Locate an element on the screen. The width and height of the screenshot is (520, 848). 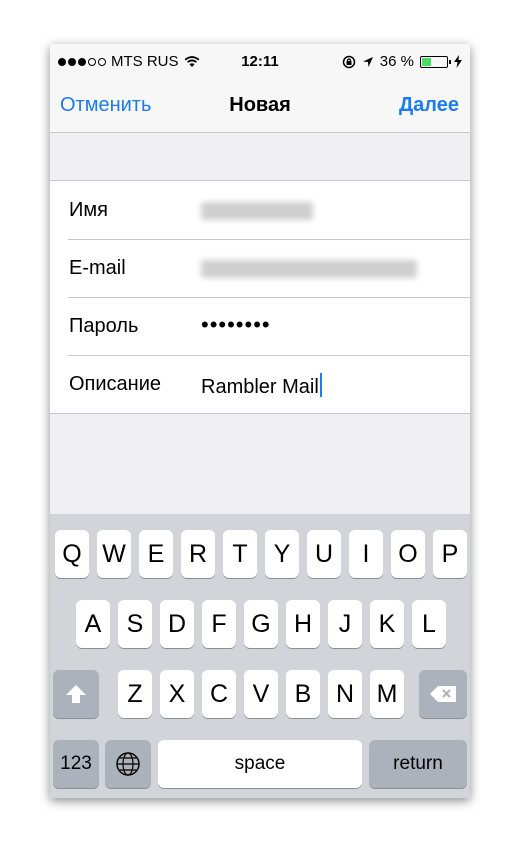
key-y: Y is located at coordinates (282, 554).